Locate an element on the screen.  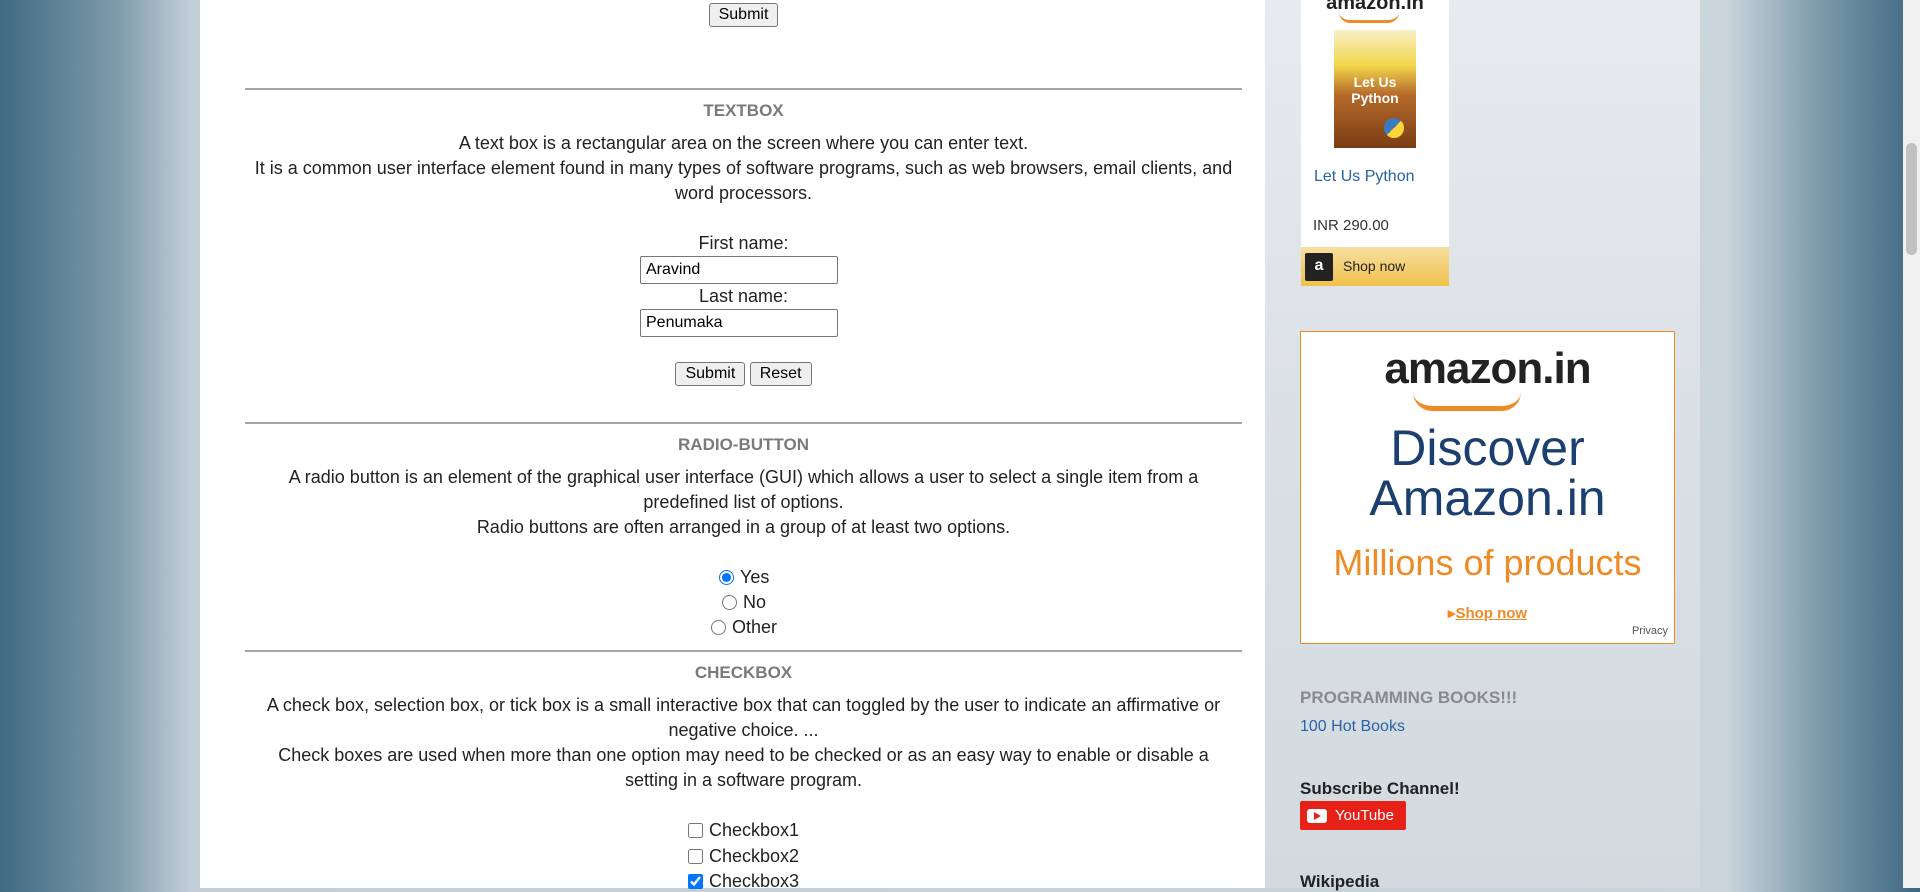
checkbox-option-1: Checkbox1 is located at coordinates (743, 830).